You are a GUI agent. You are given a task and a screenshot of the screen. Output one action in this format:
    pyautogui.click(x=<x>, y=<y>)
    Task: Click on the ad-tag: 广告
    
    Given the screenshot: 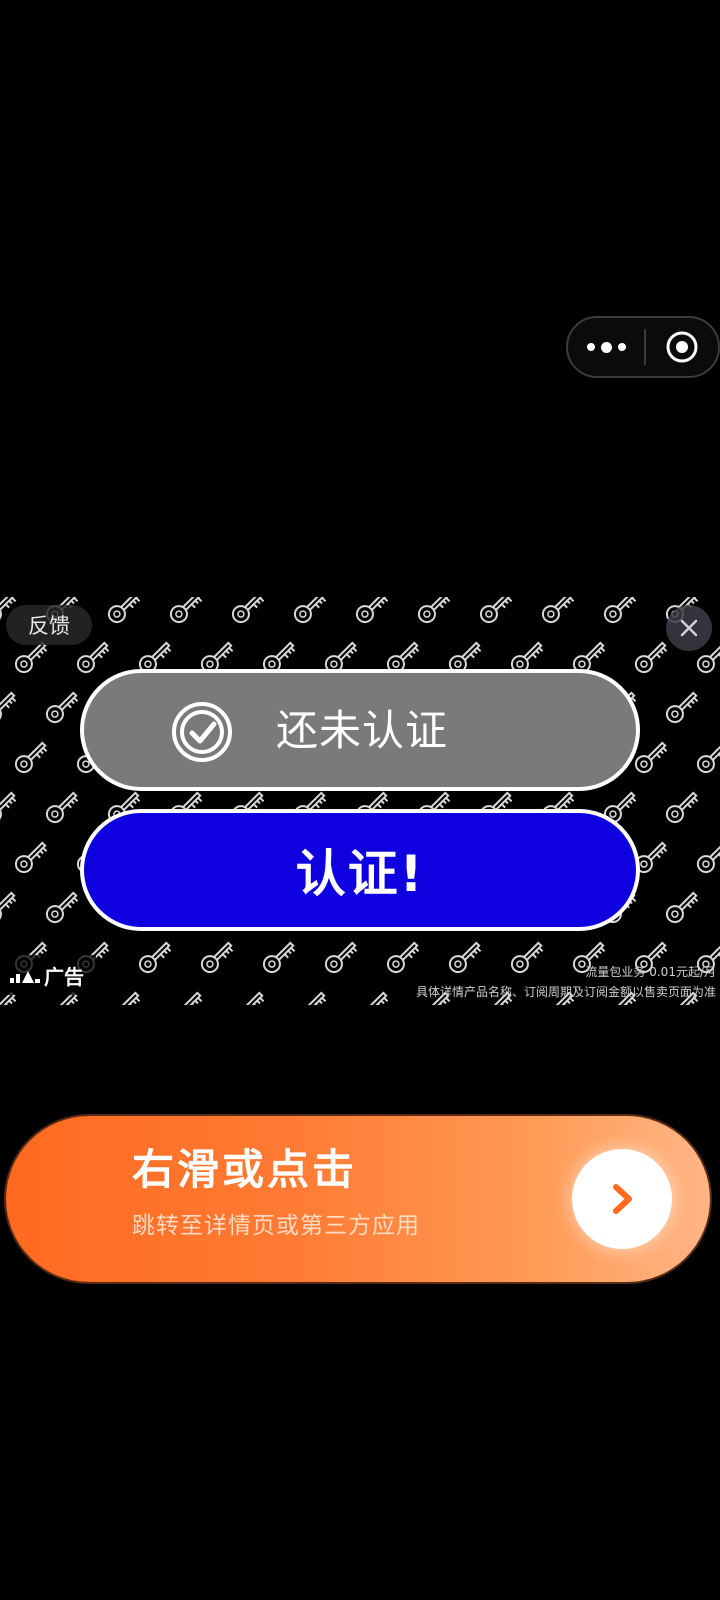 What is the action you would take?
    pyautogui.click(x=48, y=975)
    